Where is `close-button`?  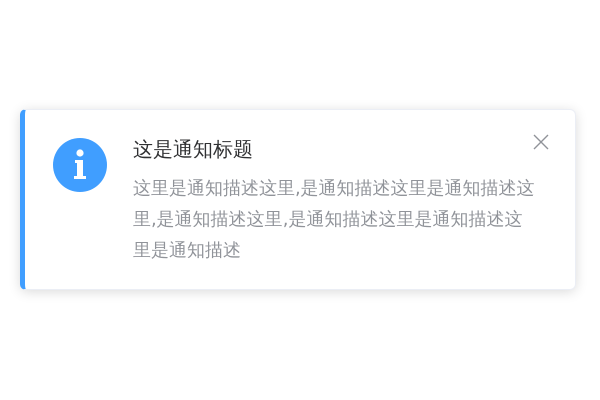
close-button is located at coordinates (541, 142).